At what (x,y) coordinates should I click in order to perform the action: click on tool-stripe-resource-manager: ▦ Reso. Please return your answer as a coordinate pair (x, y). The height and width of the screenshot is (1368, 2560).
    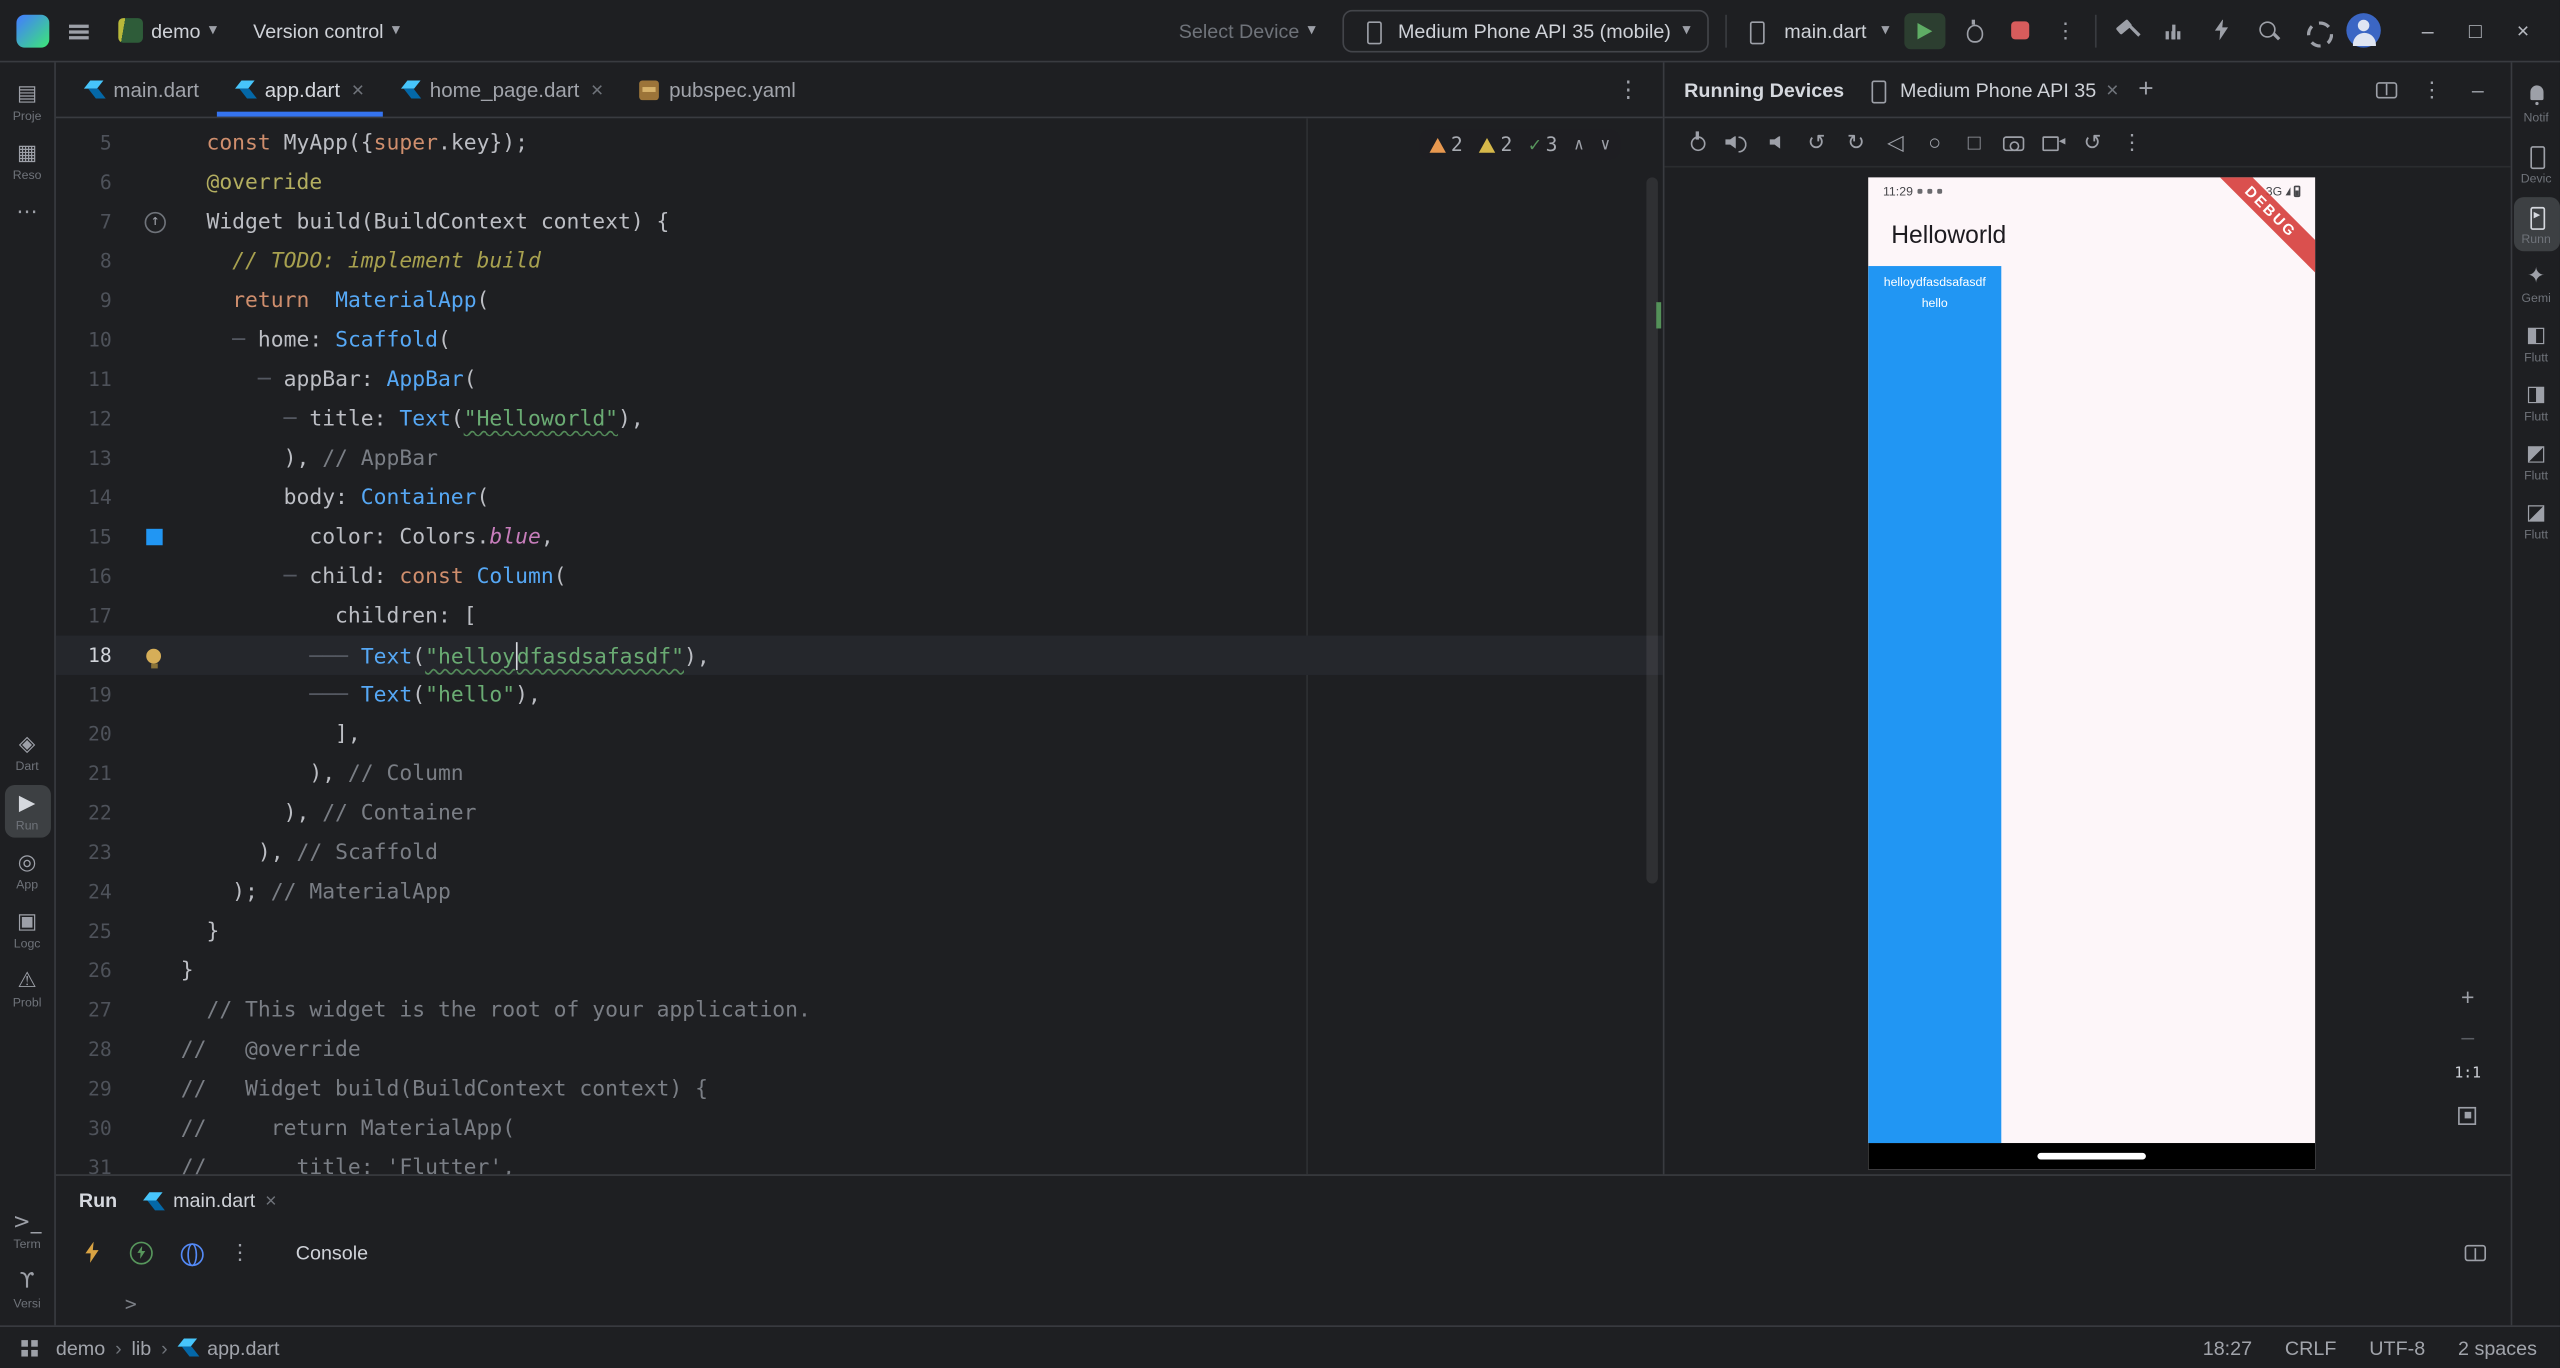
    Looking at the image, I should click on (27, 161).